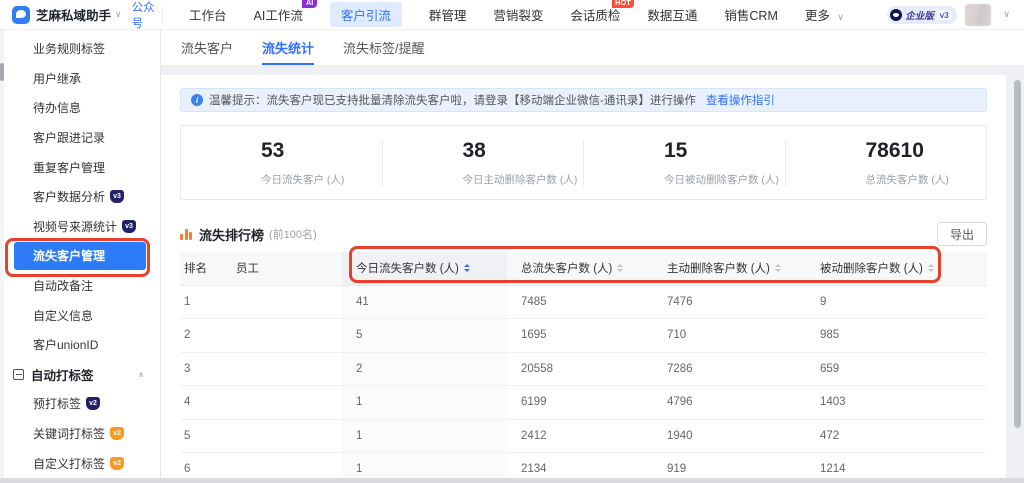 The width and height of the screenshot is (1024, 483). I want to click on stat-today-active-deleted: 38 今日主动删除客户数 (人), so click(483, 163).